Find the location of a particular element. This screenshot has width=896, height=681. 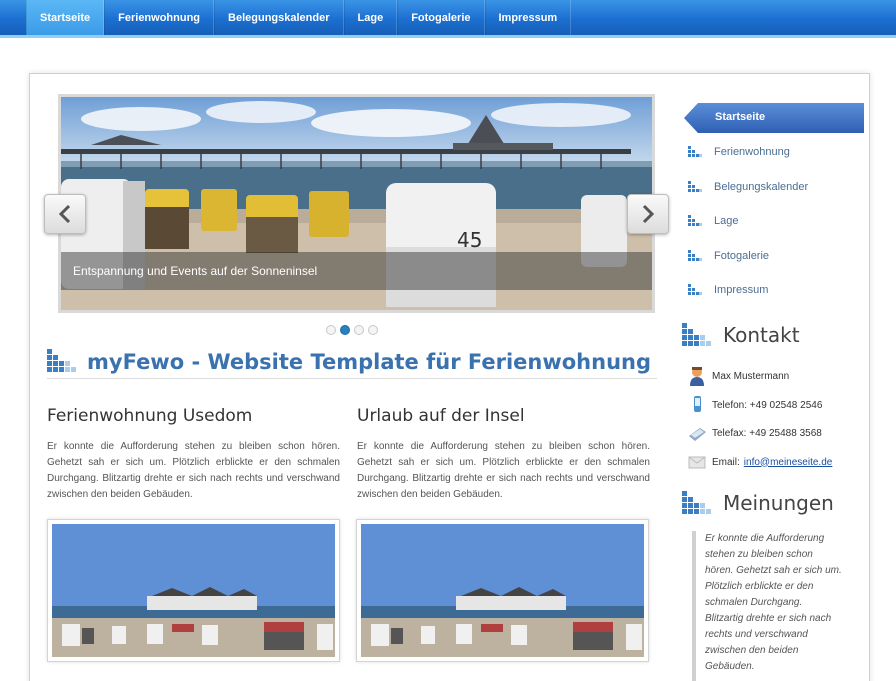

slider-prev-button is located at coordinates (65, 214).